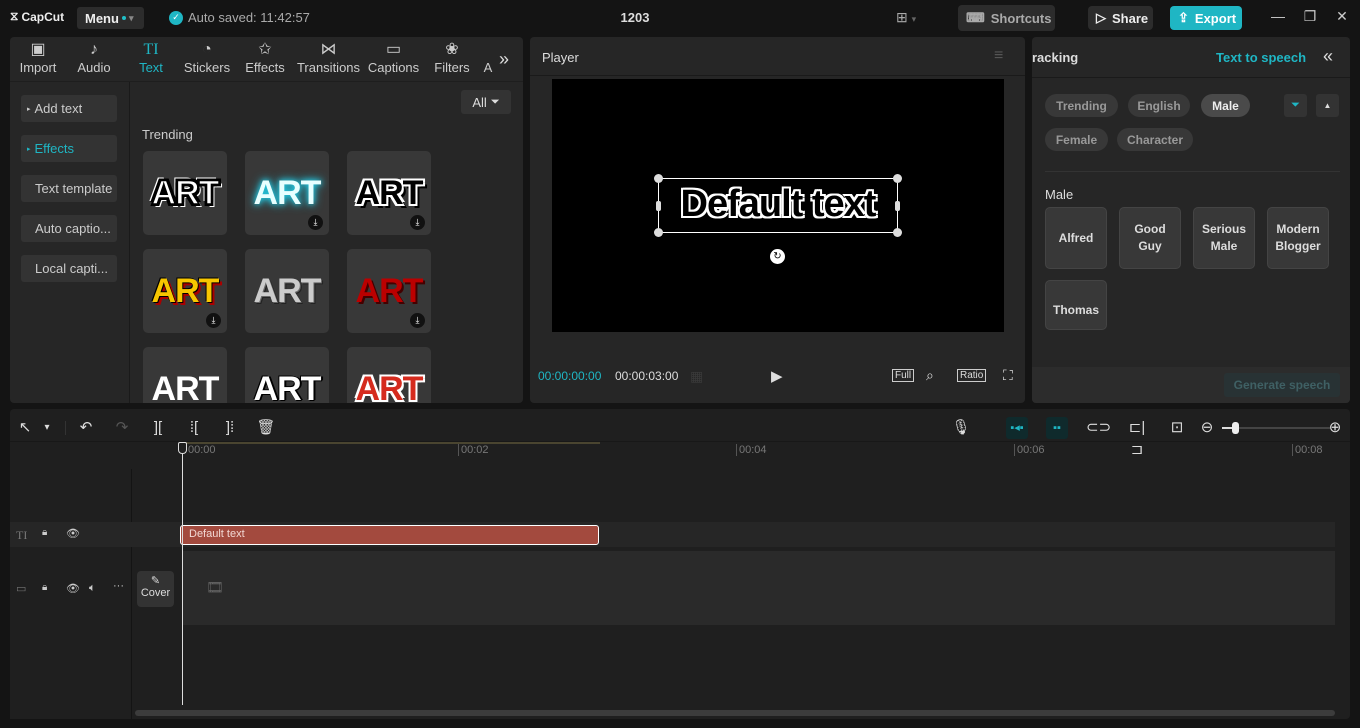 This screenshot has height=728, width=1360. I want to click on microphone-icon: 🎙, so click(961, 428).